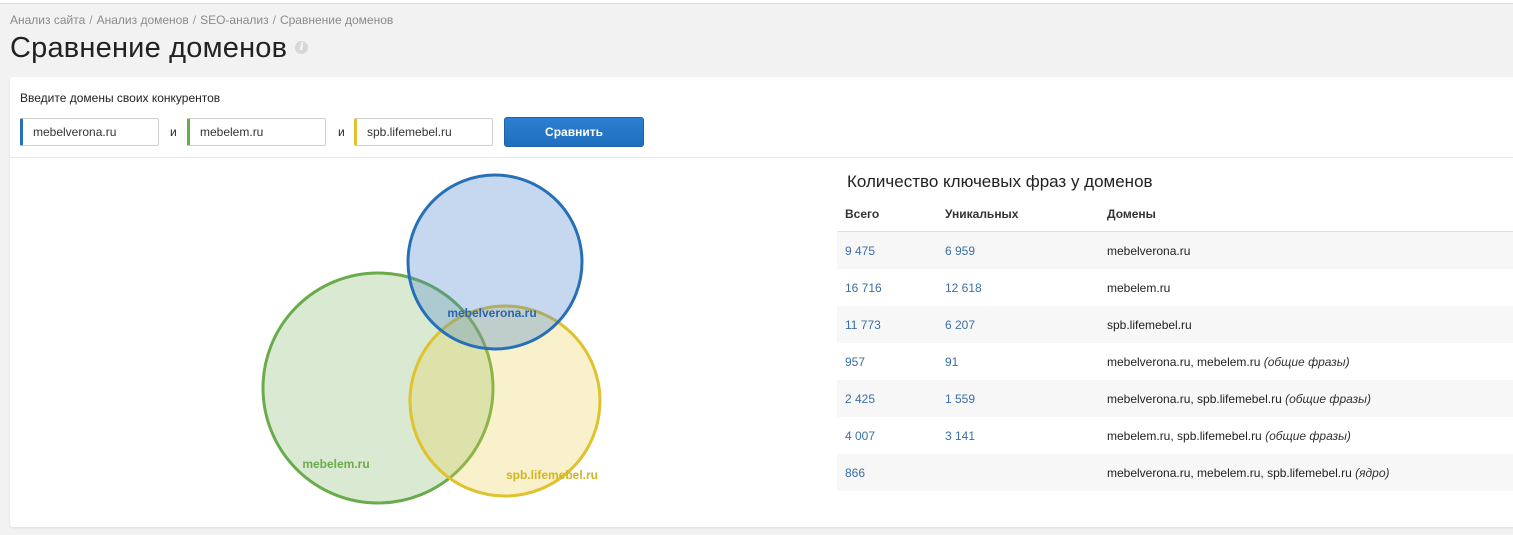 This screenshot has width=1513, height=535. Describe the element at coordinates (1194, 398) in the screenshot. I see `domains-text: mebelverona.ru, spb.lifemebel.ru` at that location.